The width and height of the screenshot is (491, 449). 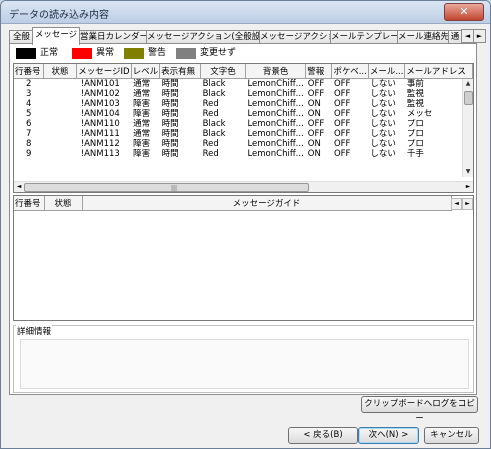 What do you see at coordinates (319, 71) in the screenshot?
I see `col-header-alarm: 警報` at bounding box center [319, 71].